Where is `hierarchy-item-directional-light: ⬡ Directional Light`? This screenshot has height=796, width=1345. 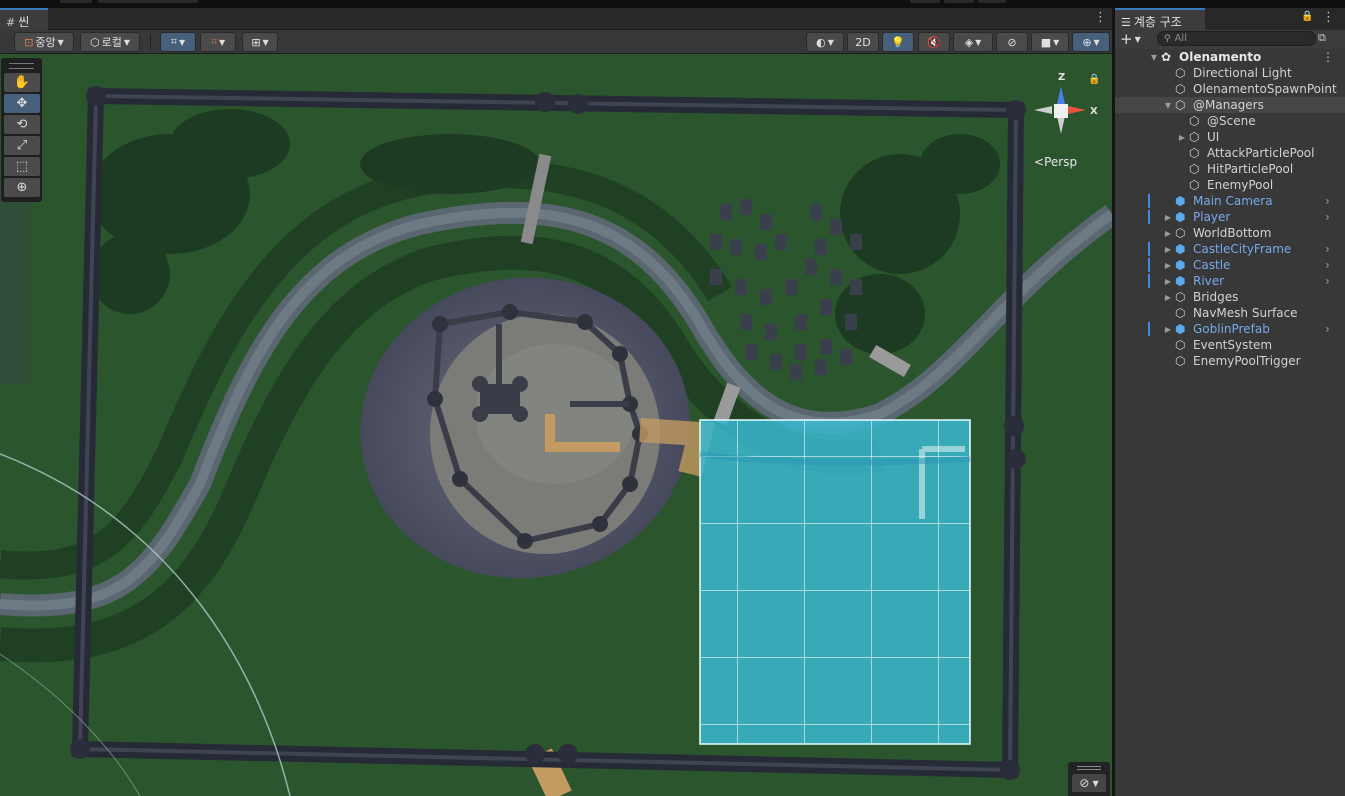 hierarchy-item-directional-light: ⬡ Directional Light is located at coordinates (1230, 73).